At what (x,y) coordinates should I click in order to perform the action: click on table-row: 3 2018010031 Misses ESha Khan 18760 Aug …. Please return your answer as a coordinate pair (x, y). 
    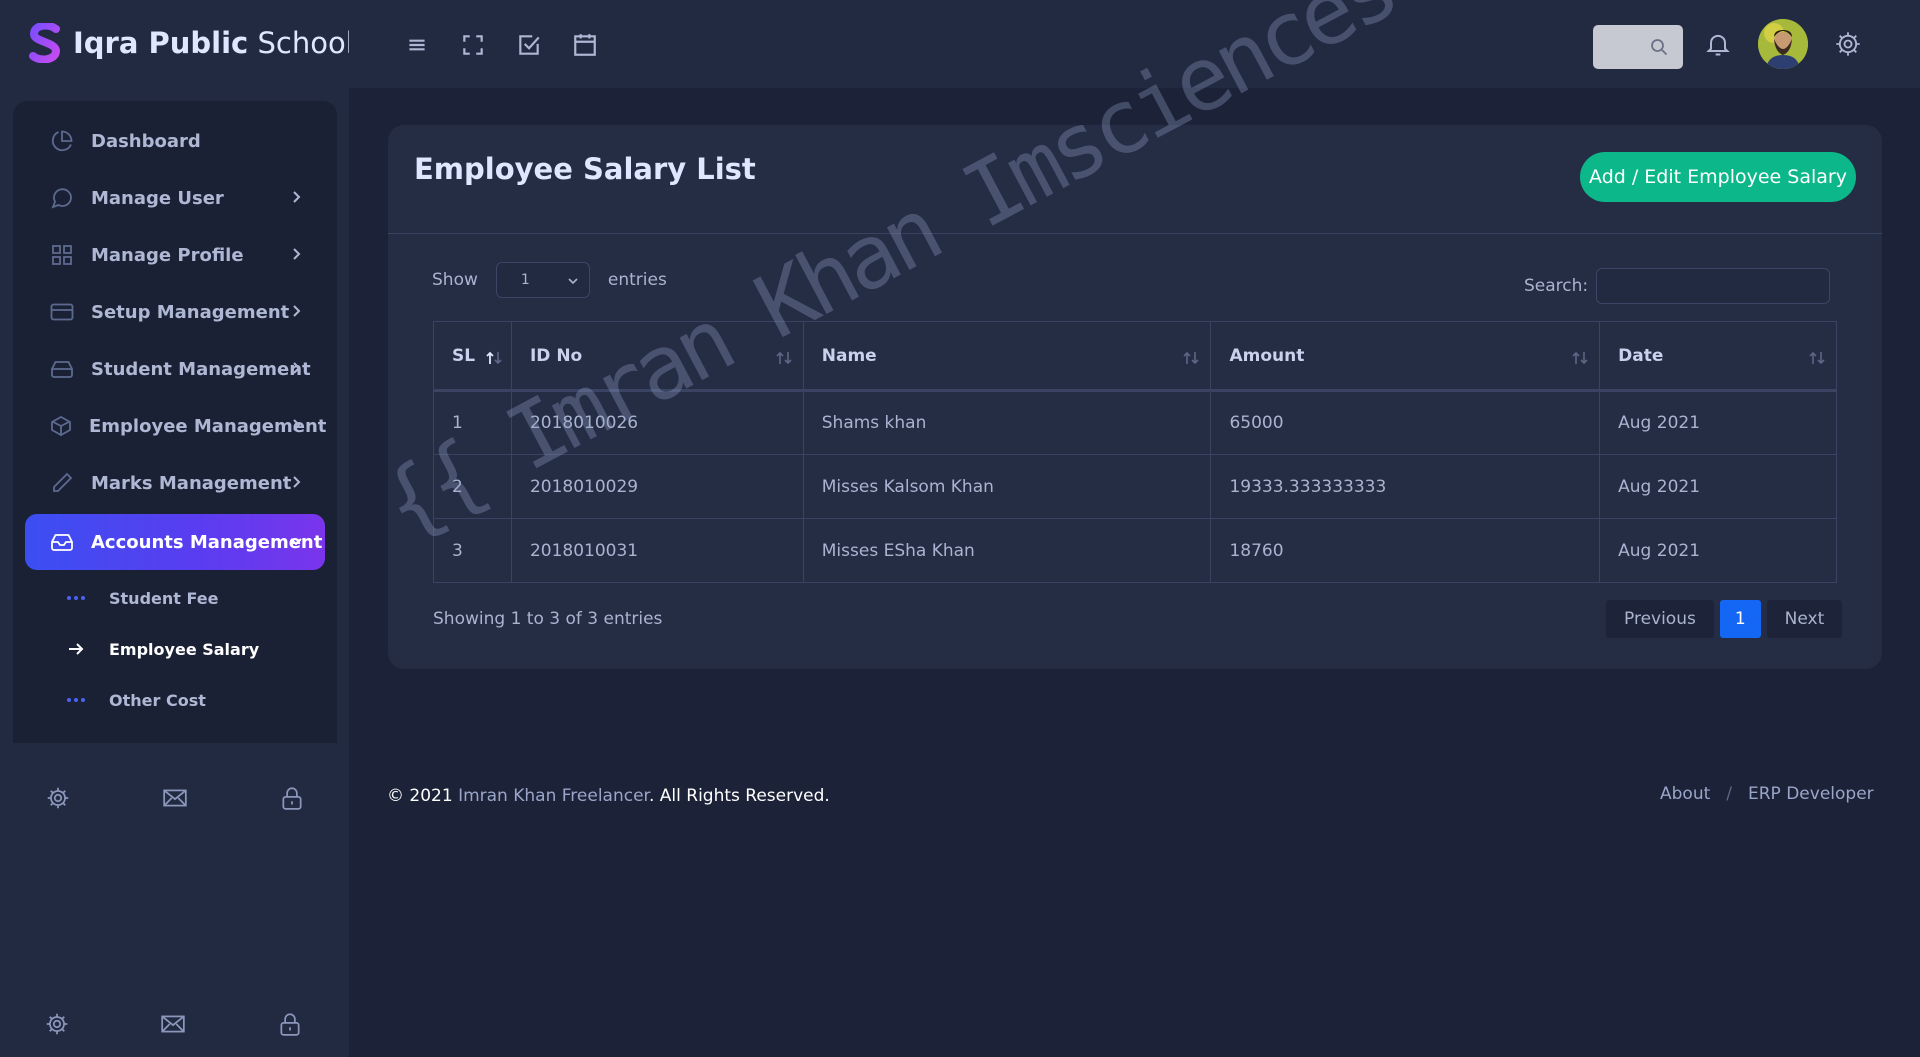
    Looking at the image, I should click on (1135, 550).